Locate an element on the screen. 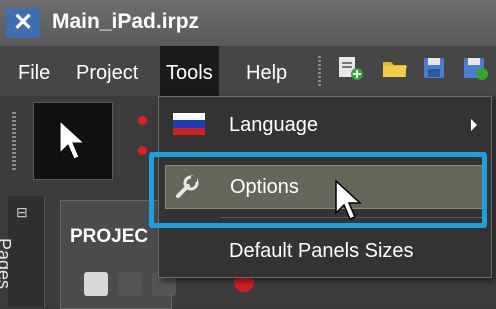 This screenshot has width=496, height=309. project-panel-header: PROJEC is located at coordinates (109, 236).